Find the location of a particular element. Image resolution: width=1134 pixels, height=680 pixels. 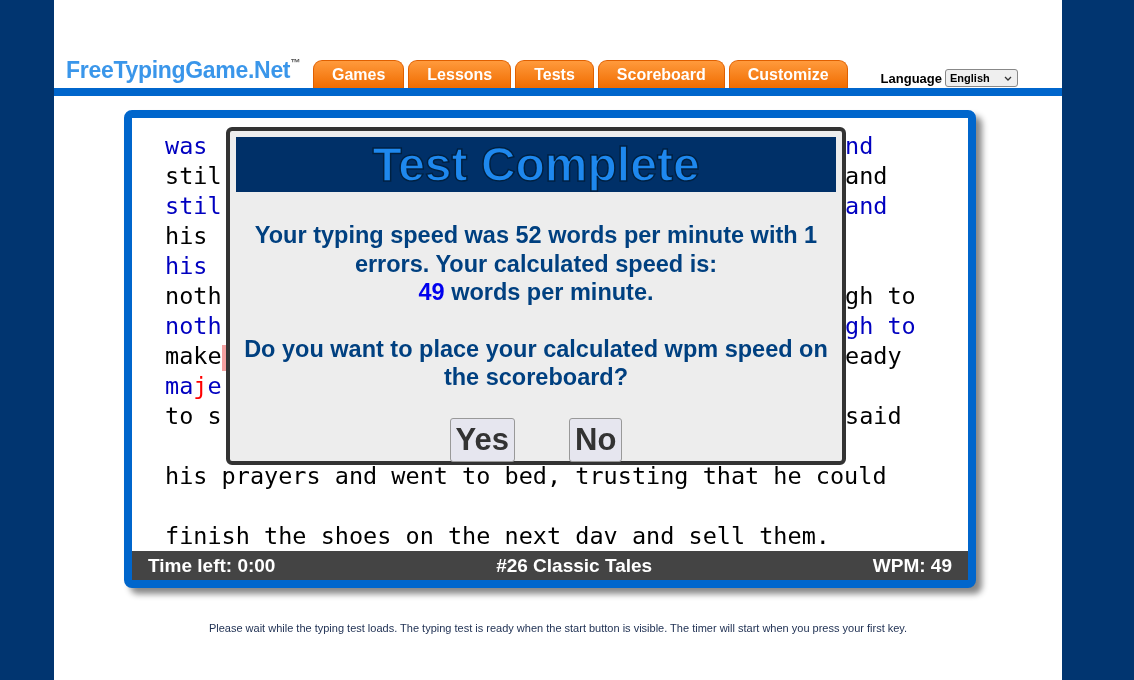

typed-text: was is located at coordinates (186, 146).